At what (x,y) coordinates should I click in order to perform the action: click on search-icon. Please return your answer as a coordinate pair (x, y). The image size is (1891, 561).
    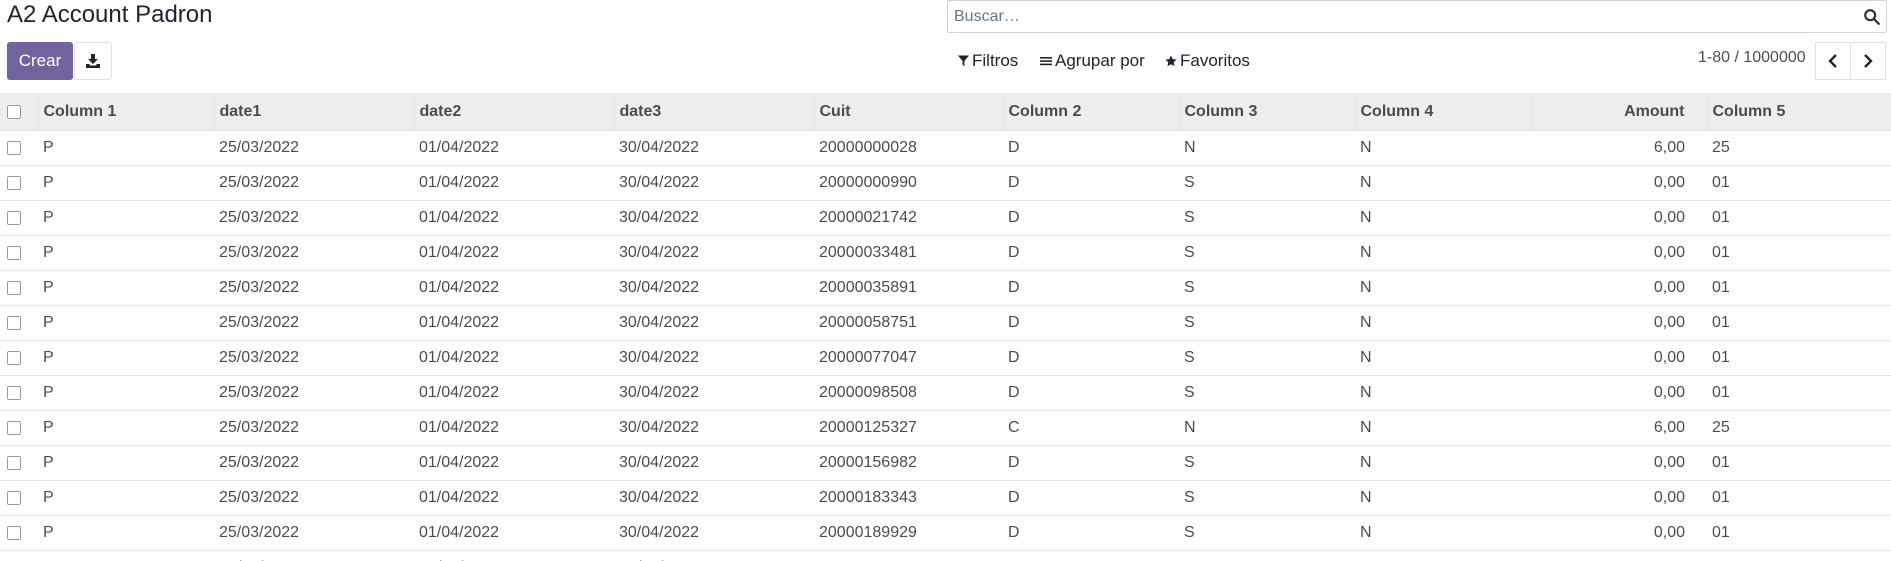
    Looking at the image, I should click on (1872, 17).